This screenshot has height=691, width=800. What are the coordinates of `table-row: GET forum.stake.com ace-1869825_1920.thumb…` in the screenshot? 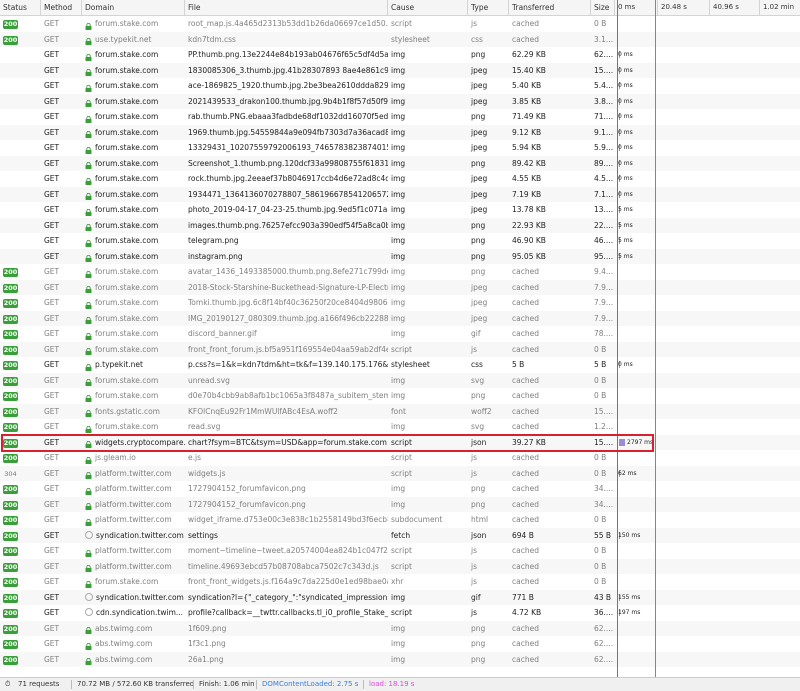 It's located at (400, 86).